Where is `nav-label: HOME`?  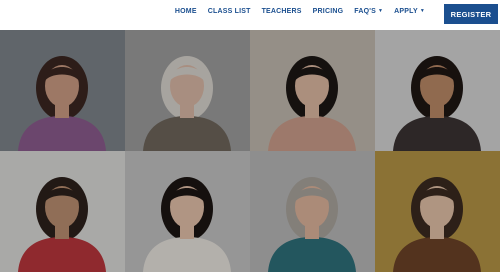 nav-label: HOME is located at coordinates (185, 11).